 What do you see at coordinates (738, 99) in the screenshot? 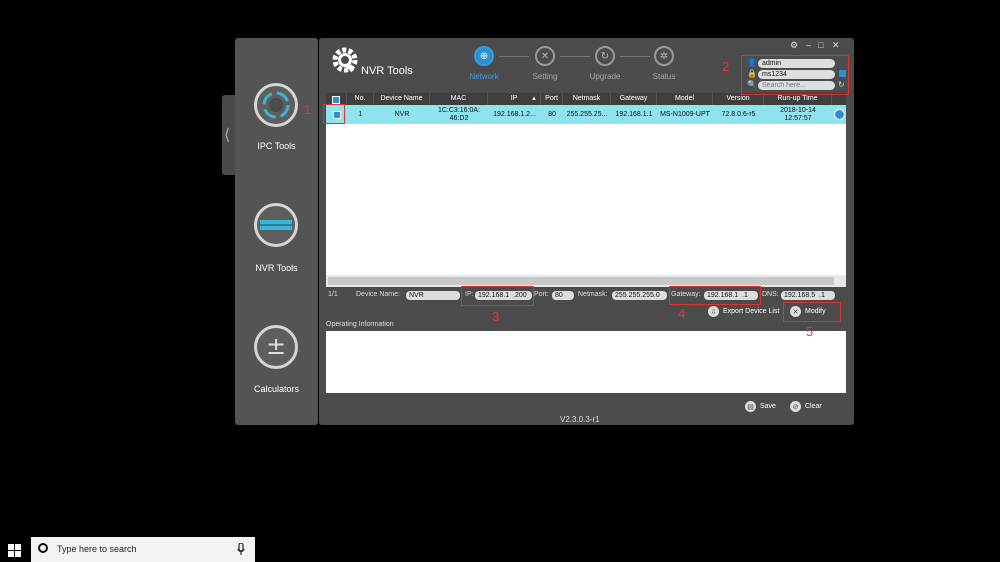
I see `col-version: Version` at bounding box center [738, 99].